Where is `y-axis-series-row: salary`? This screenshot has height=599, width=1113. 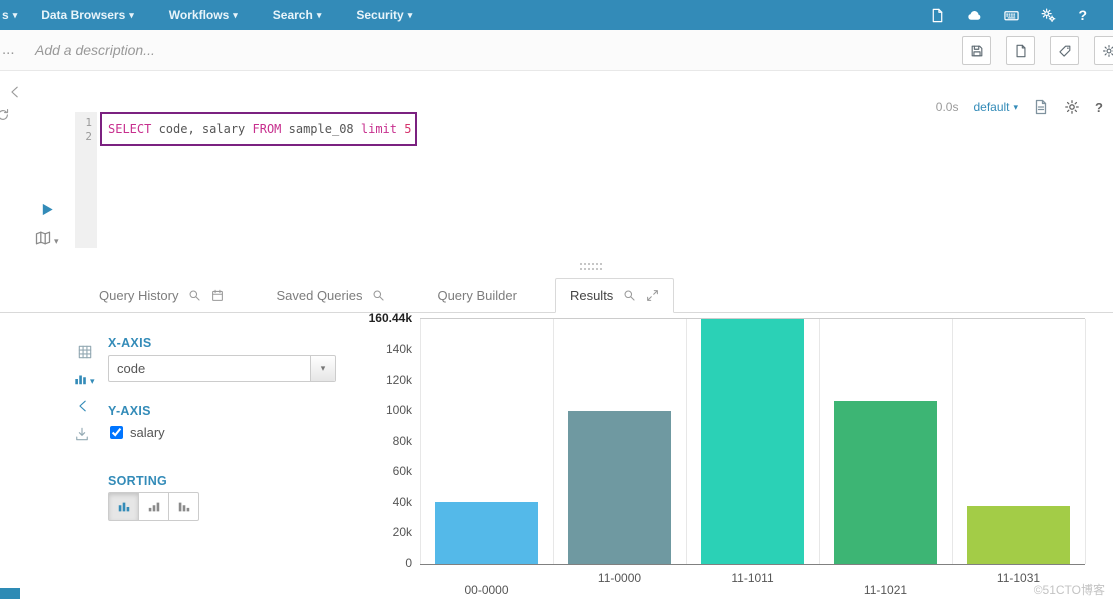
y-axis-series-row: salary is located at coordinates (137, 432).